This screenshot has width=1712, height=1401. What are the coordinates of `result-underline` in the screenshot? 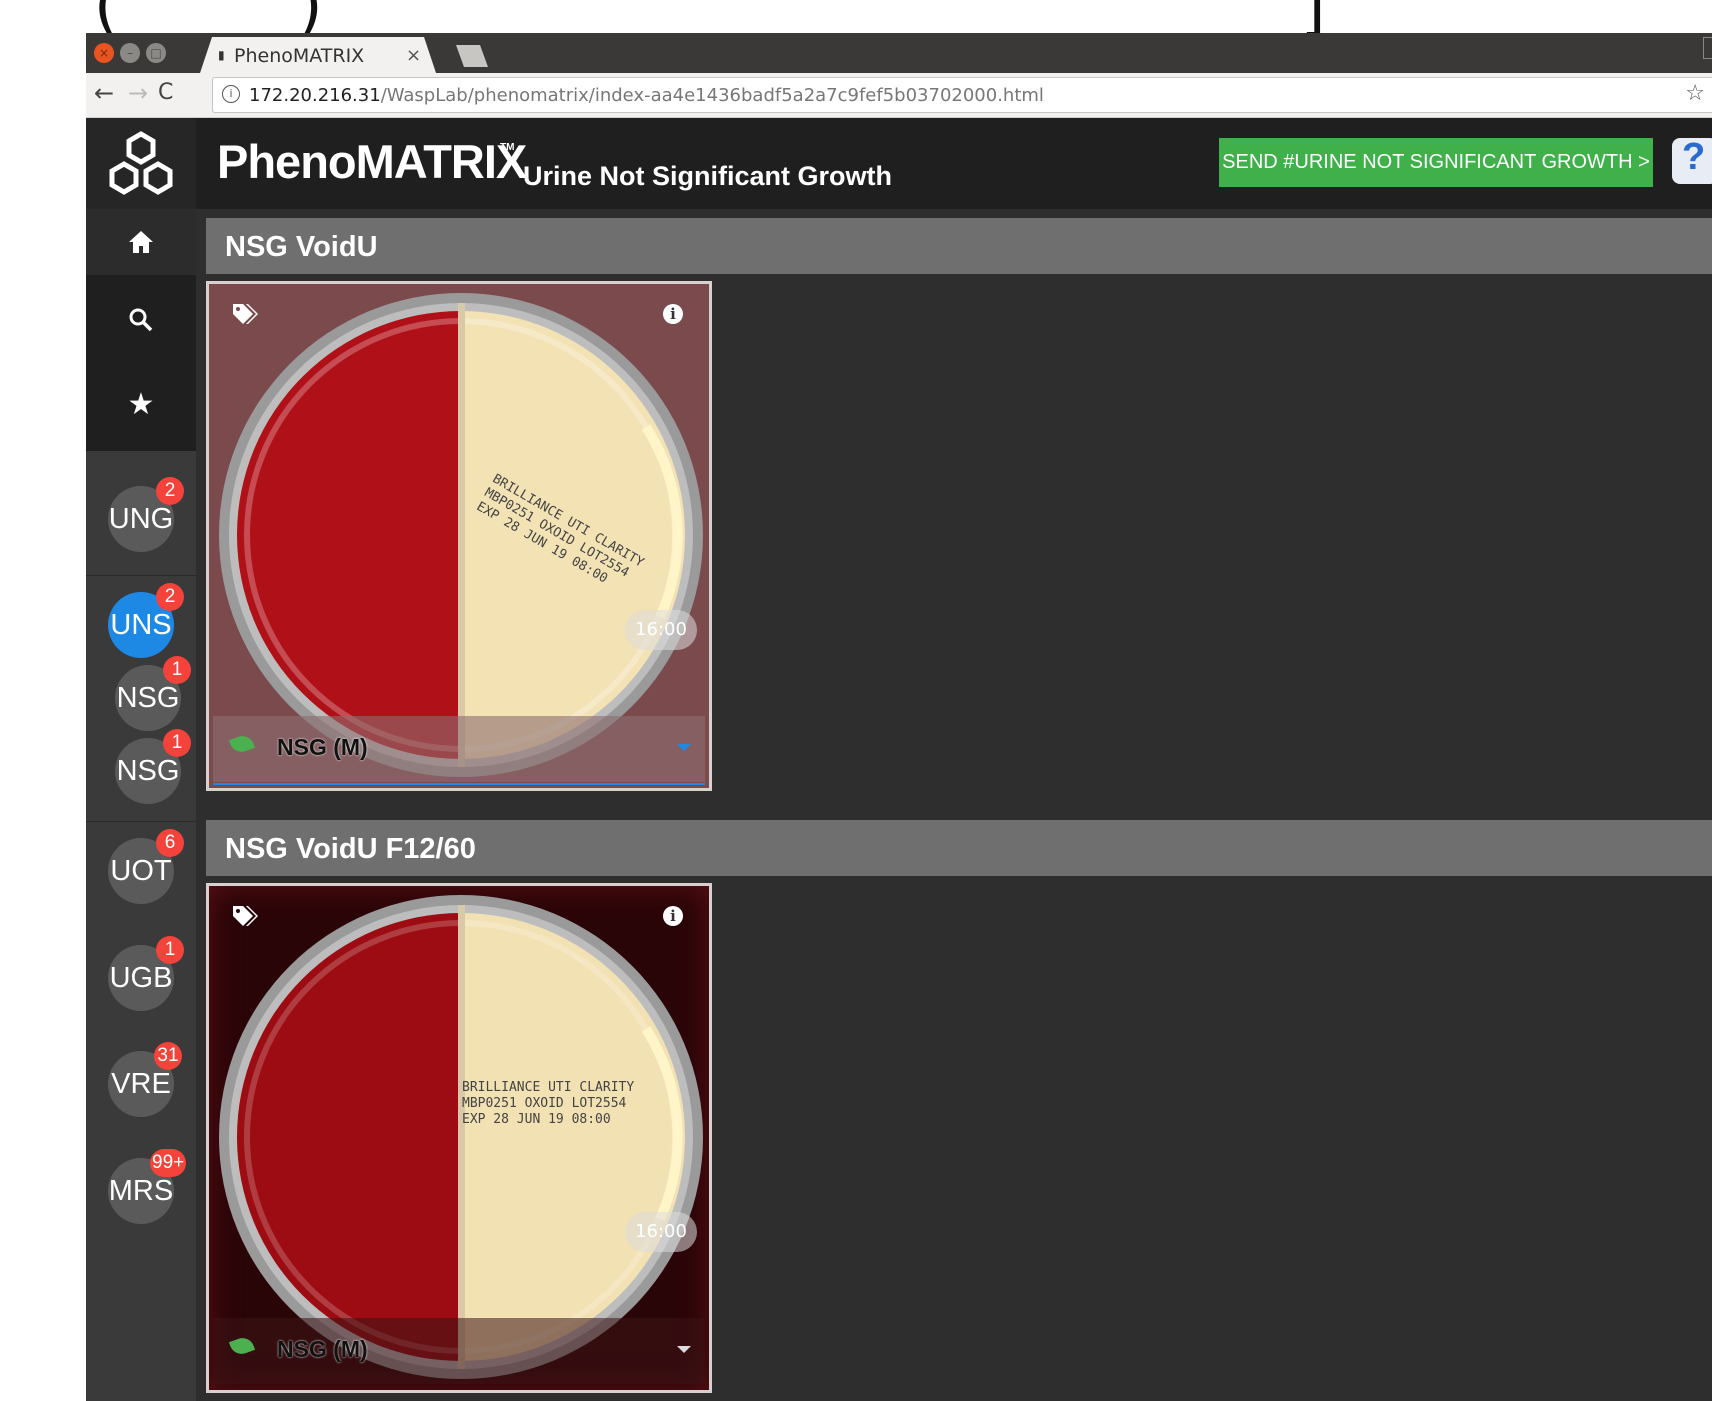 It's located at (459, 784).